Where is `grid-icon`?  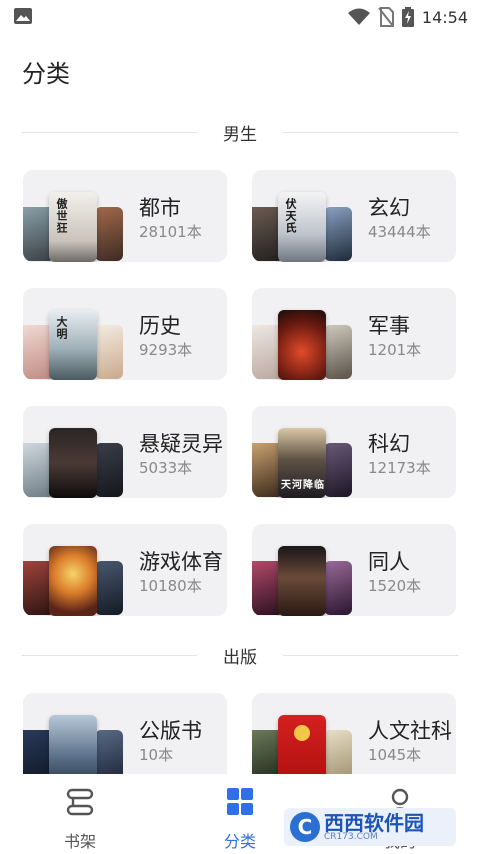 grid-icon is located at coordinates (240, 801).